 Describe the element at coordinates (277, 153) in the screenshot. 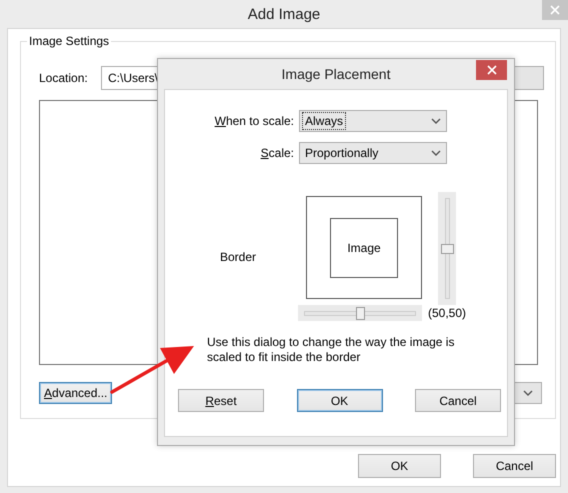

I see `field-label: Scale:` at that location.